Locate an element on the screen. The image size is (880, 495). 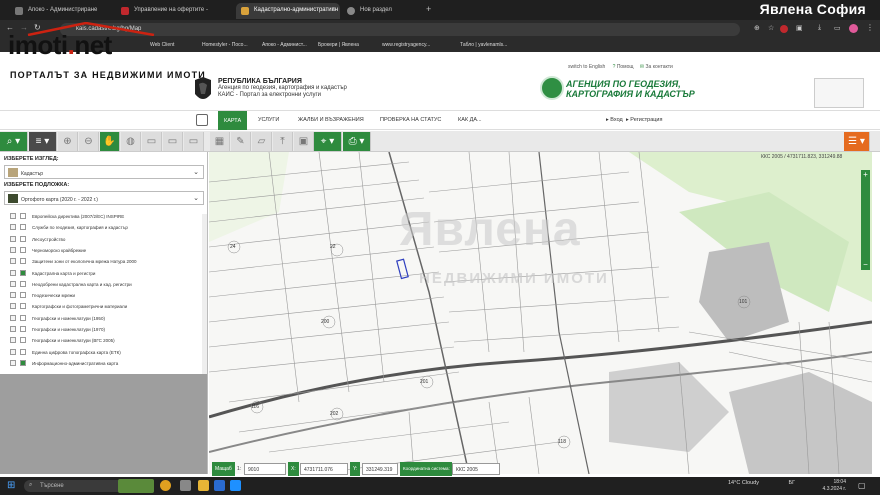
zoom-track is located at coordinates (865, 220).